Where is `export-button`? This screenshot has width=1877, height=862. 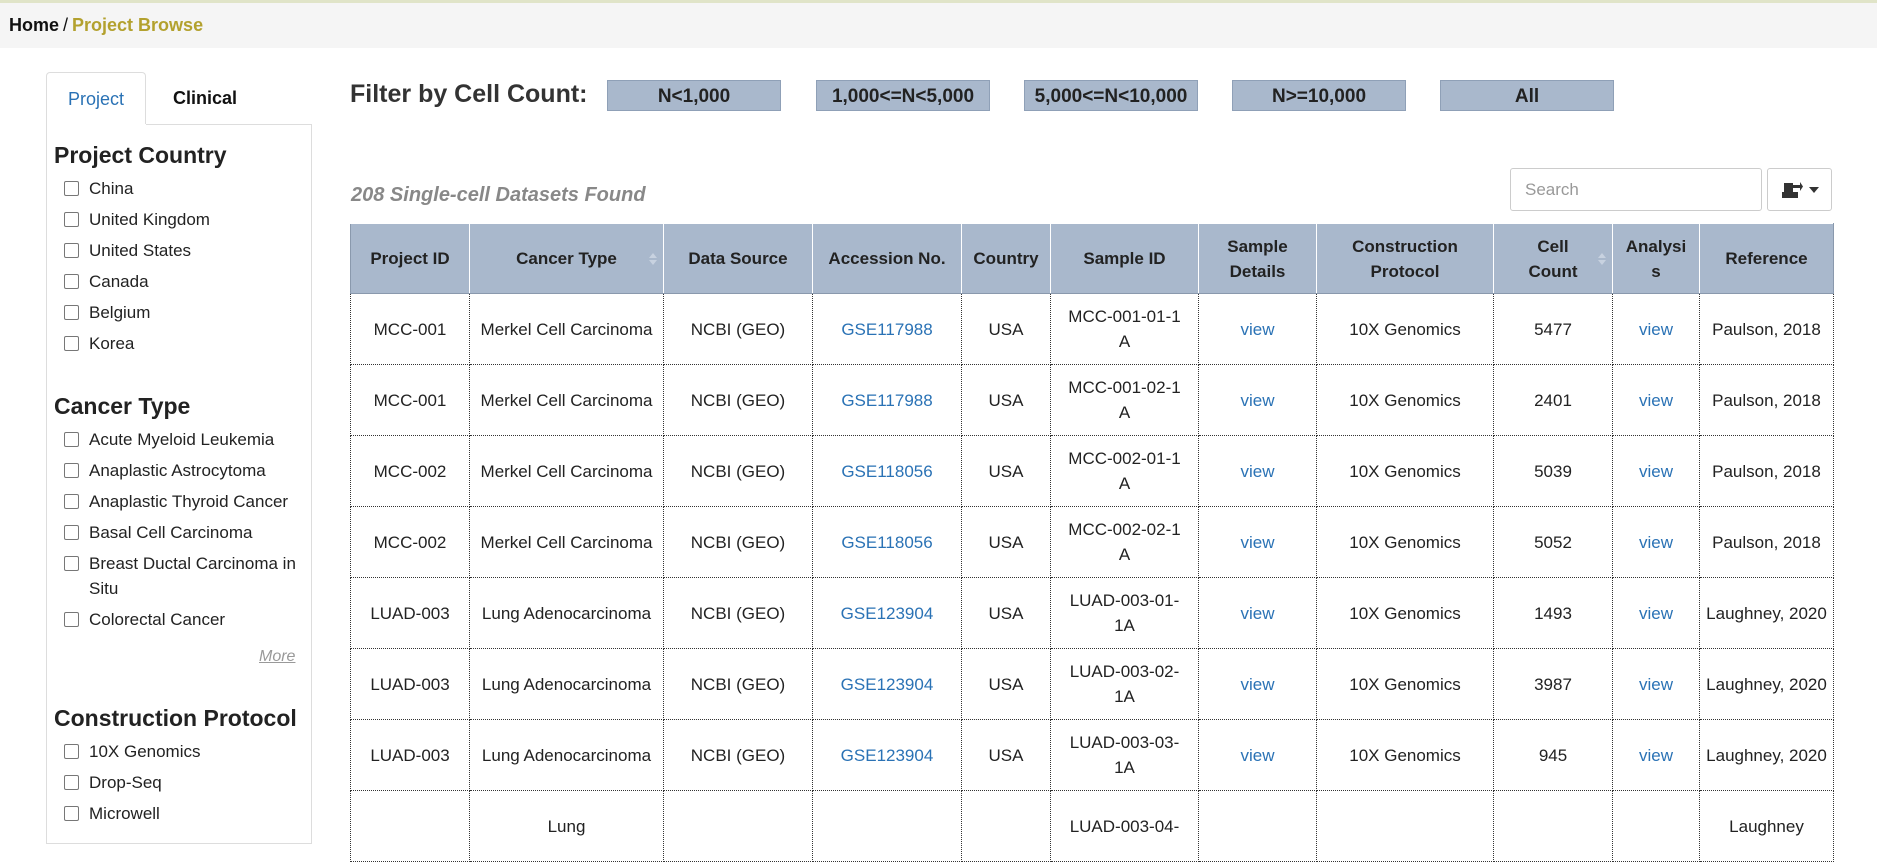
export-button is located at coordinates (1799, 189).